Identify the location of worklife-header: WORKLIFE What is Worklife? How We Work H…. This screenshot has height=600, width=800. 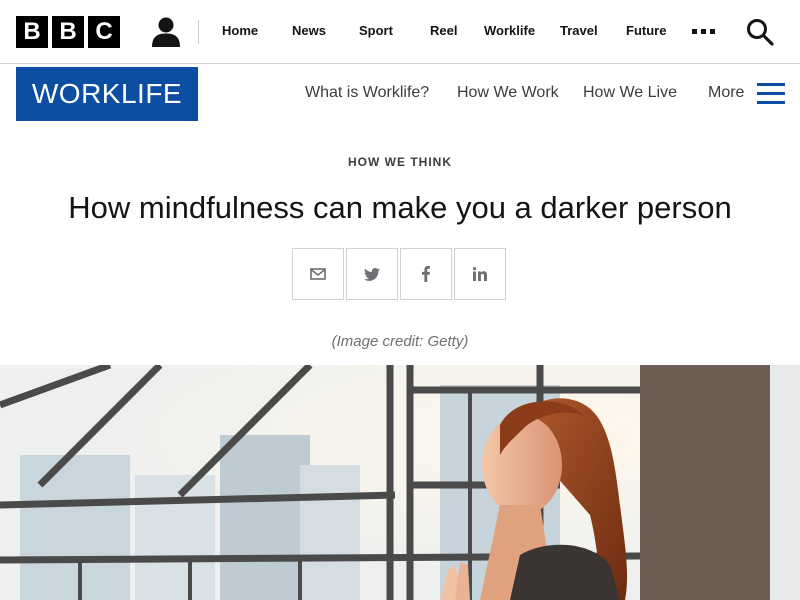
(400, 95).